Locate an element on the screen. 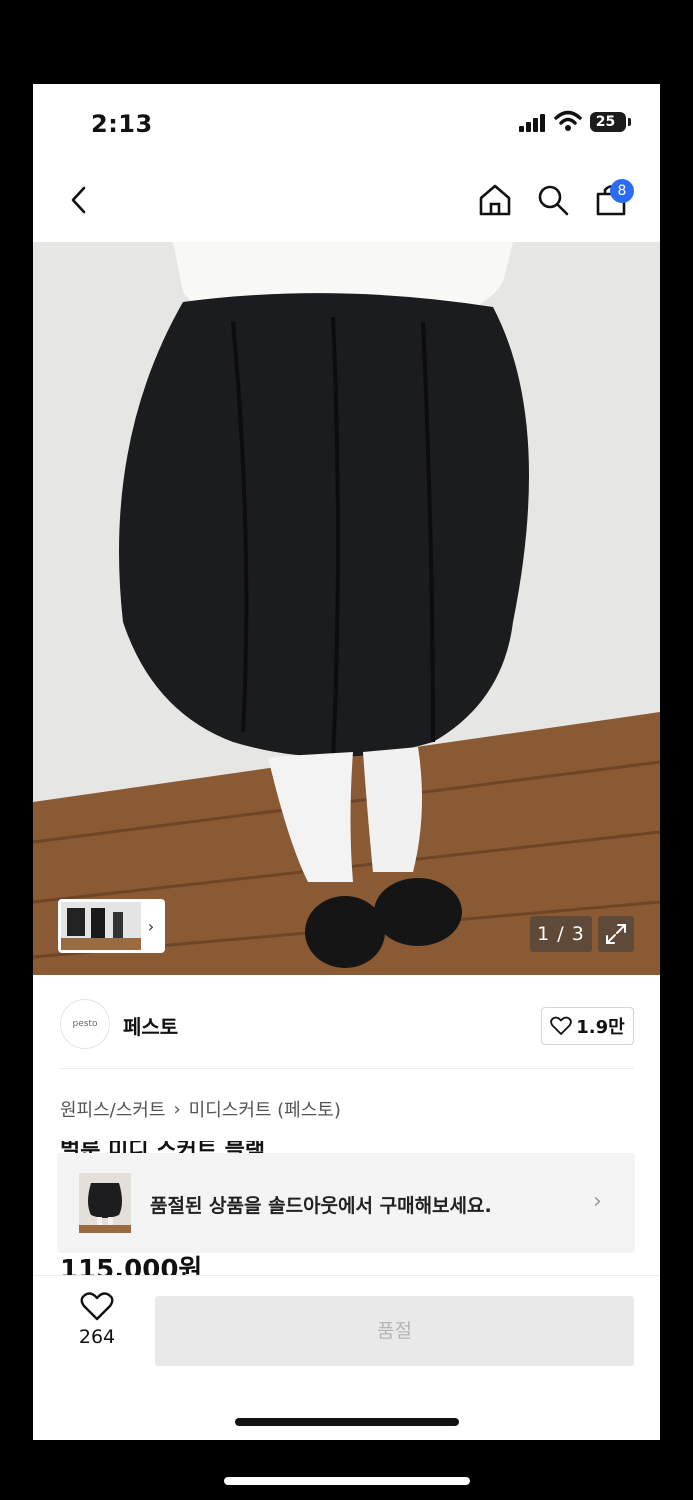 This screenshot has height=1500, width=693. thumbnail-strip: › is located at coordinates (111, 926).